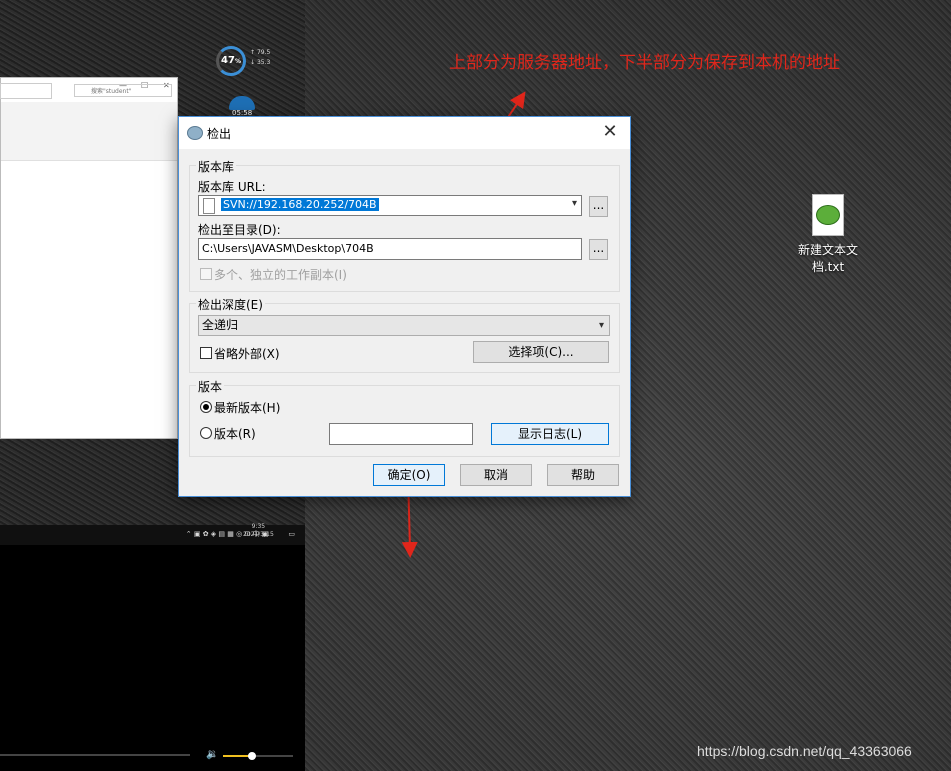 Image resolution: width=951 pixels, height=771 pixels. Describe the element at coordinates (258, 756) in the screenshot. I see `volume-slider` at that location.